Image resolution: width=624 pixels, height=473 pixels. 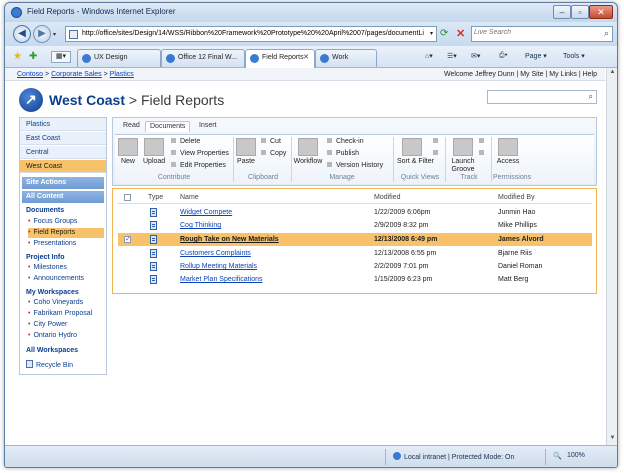 What do you see at coordinates (17, 56) in the screenshot?
I see `favorites-star-icon: ★` at bounding box center [17, 56].